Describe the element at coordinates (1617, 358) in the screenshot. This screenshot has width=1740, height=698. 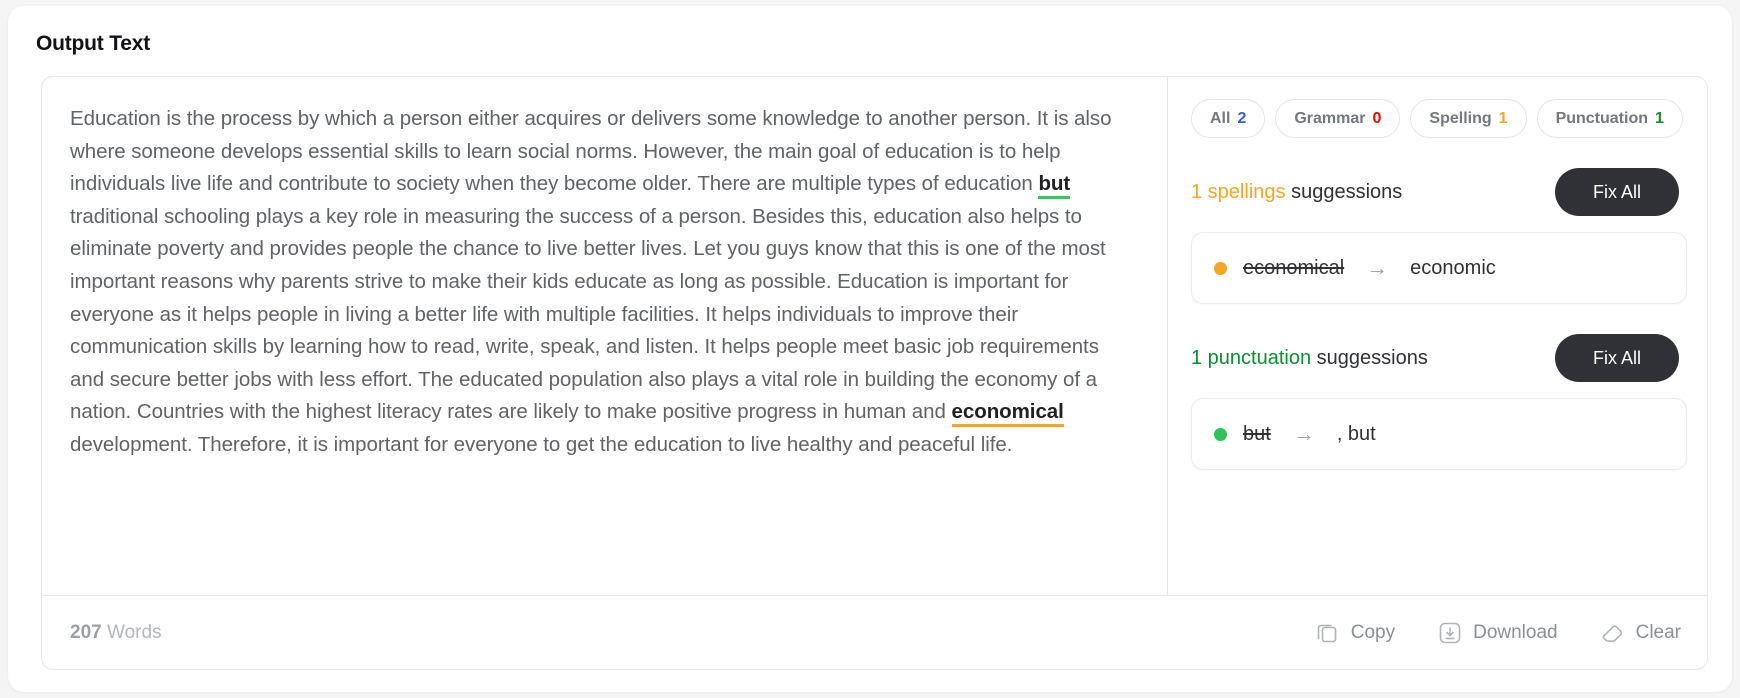
I see `fix-all-button-punctuation: Fix All` at that location.